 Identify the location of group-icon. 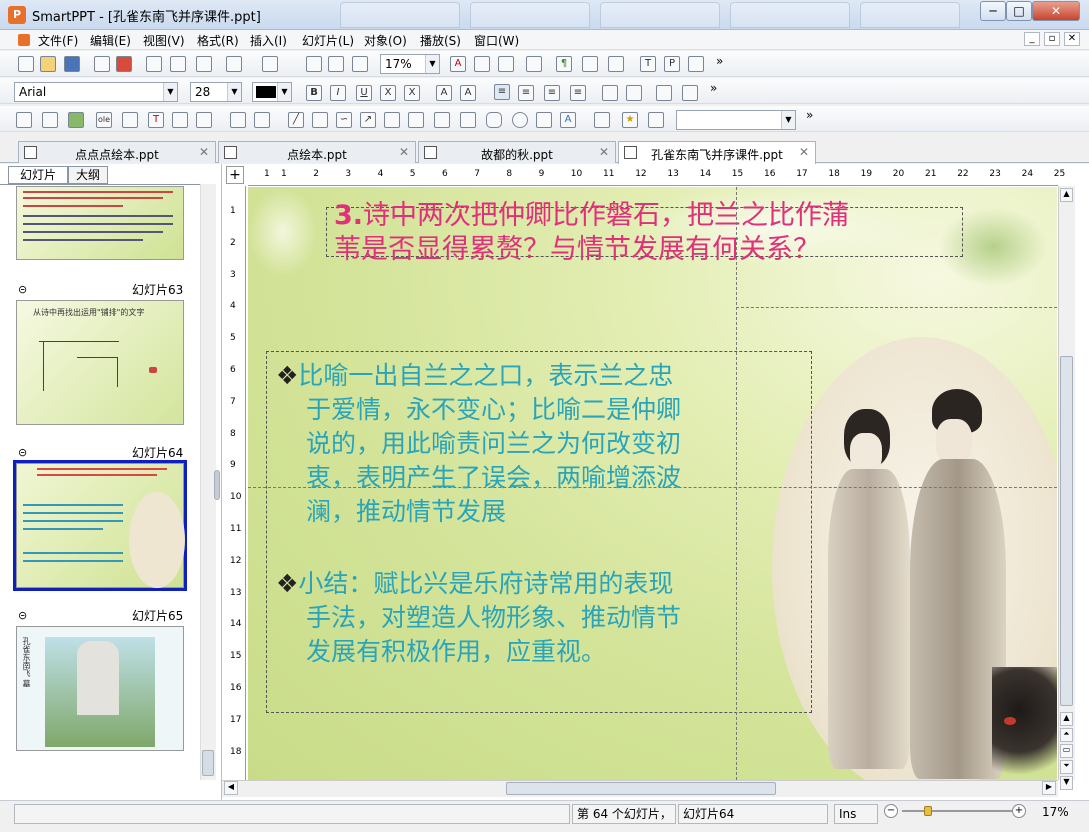
(238, 120).